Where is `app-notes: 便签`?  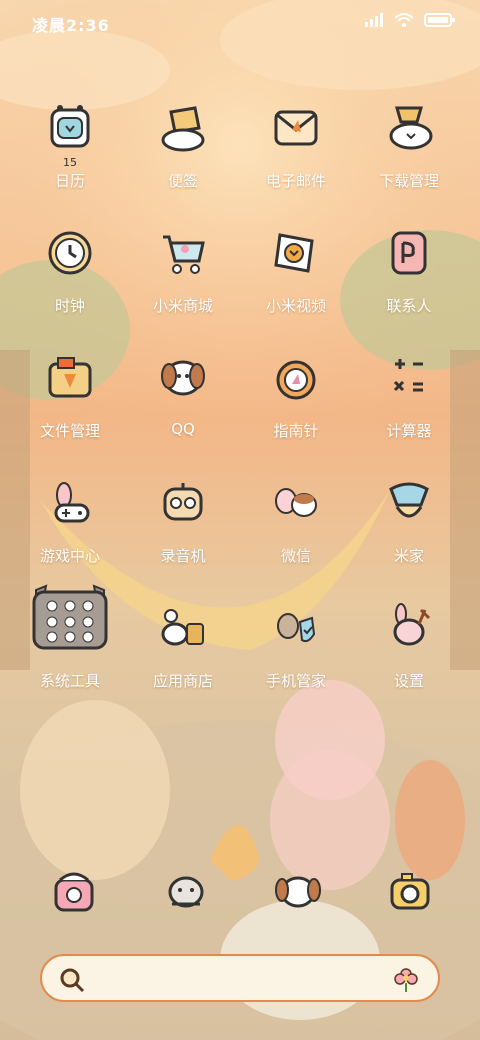 app-notes: 便签 is located at coordinates (183, 145).